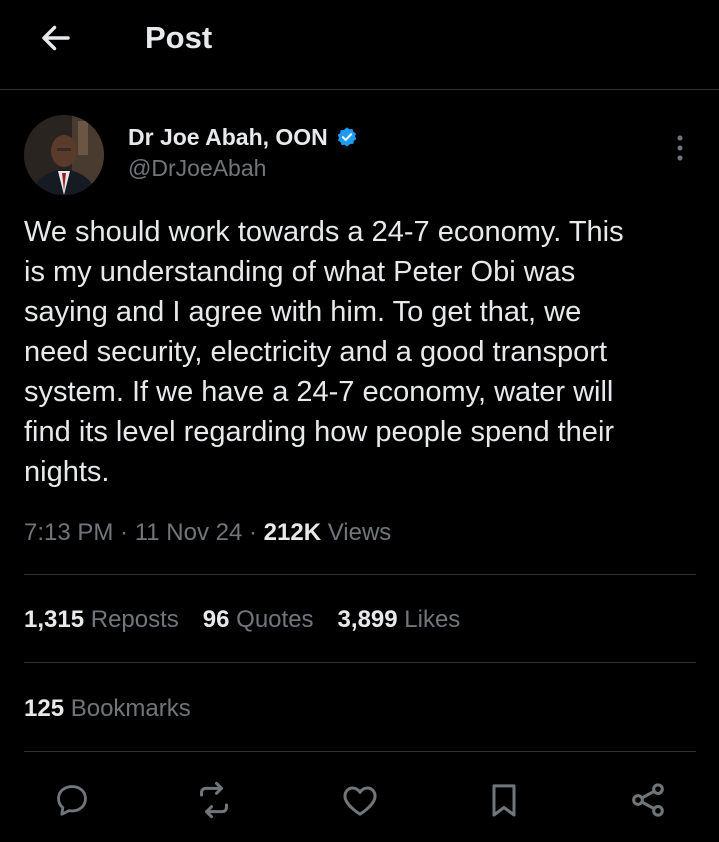 This screenshot has height=842, width=719. I want to click on action-bar, so click(359, 800).